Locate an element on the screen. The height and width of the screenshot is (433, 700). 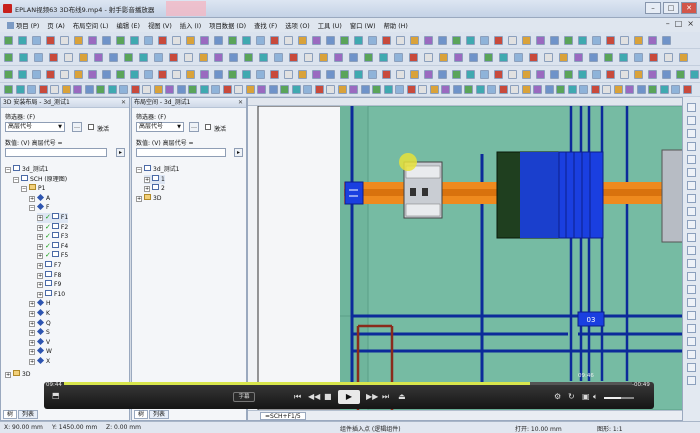
minimize-button: – is located at coordinates (653, 8).